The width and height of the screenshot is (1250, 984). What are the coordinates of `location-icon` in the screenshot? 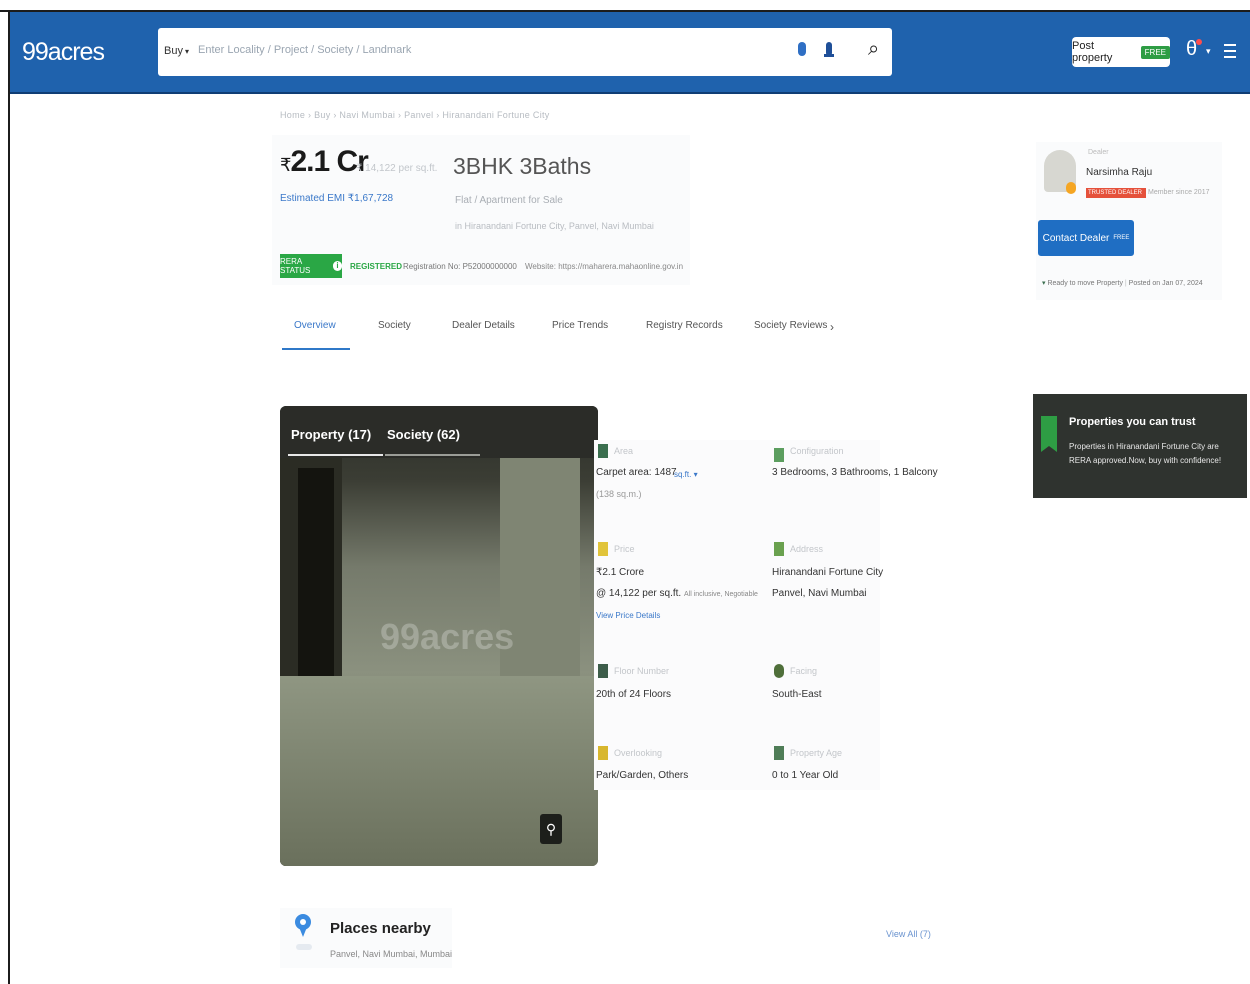 It's located at (802, 49).